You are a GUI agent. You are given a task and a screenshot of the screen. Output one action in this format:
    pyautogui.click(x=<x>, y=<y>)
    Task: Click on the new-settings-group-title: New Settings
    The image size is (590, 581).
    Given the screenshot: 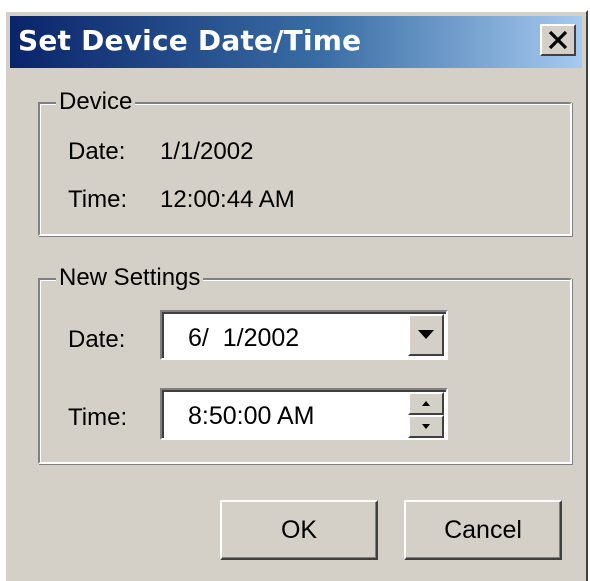 What is the action you would take?
    pyautogui.click(x=130, y=278)
    